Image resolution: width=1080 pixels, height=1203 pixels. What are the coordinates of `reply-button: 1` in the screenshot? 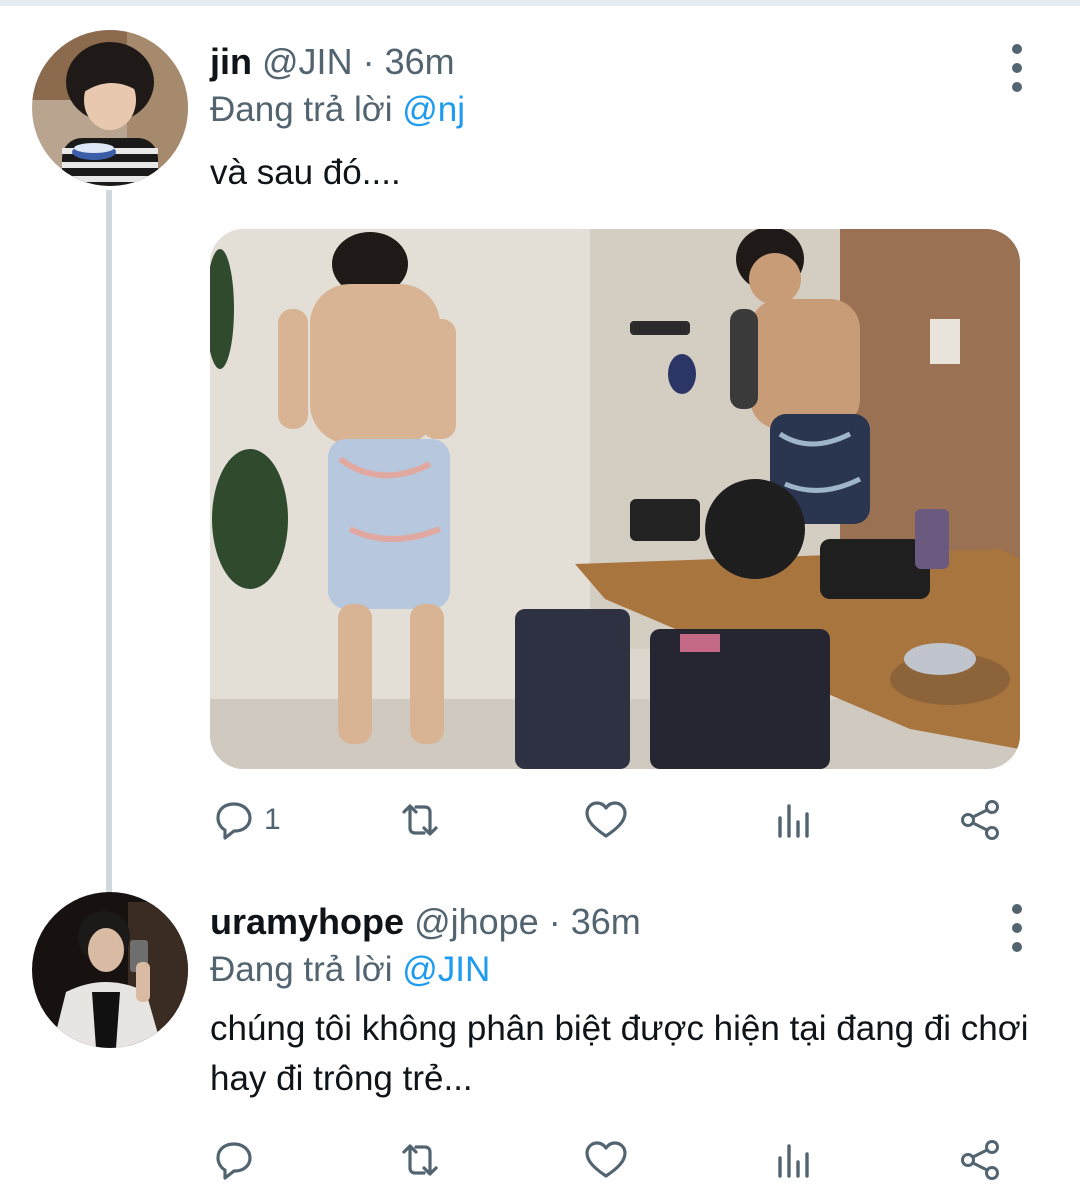 It's located at (245, 820).